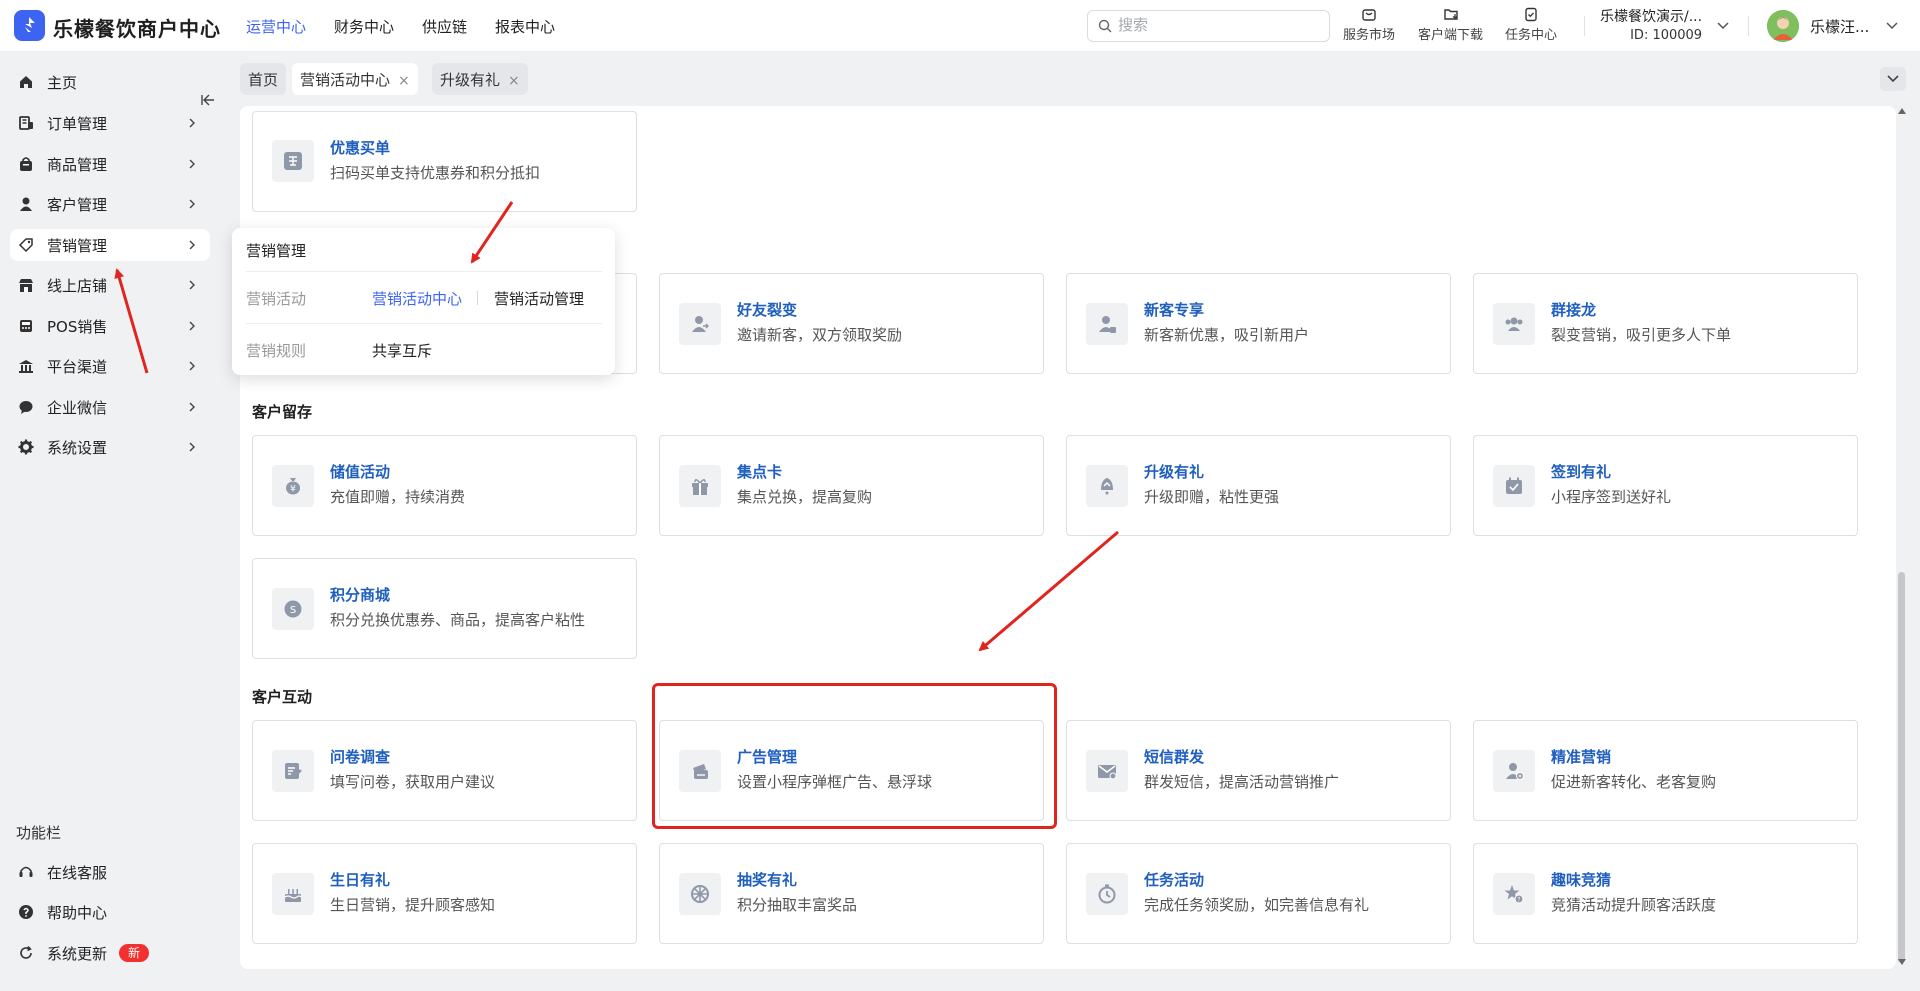 This screenshot has width=1920, height=991. What do you see at coordinates (1581, 880) in the screenshot?
I see `card-title: 趣味竞猜` at bounding box center [1581, 880].